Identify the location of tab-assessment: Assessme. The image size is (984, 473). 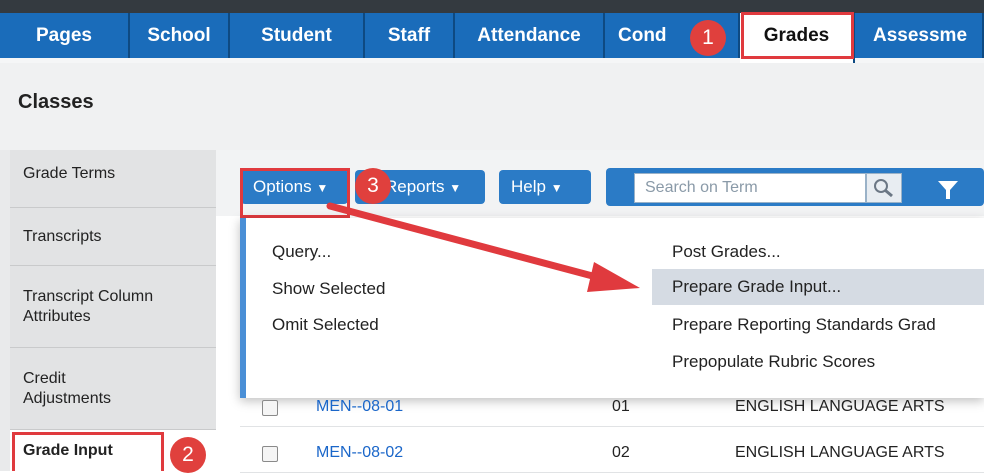
(919, 35).